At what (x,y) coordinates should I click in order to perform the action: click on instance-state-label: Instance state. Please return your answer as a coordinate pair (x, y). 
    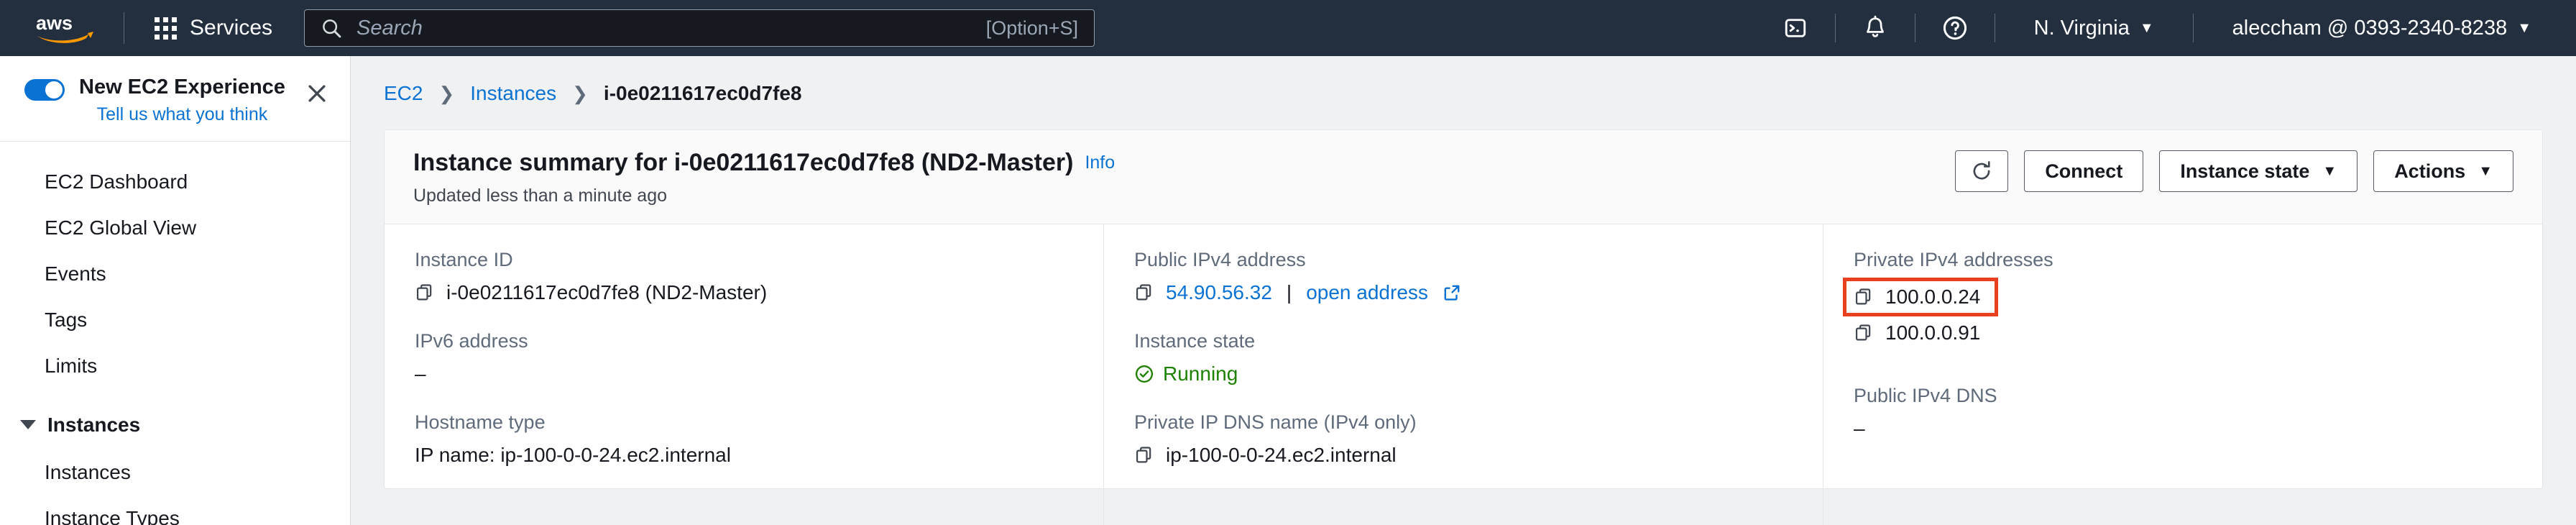
    Looking at the image, I should click on (2245, 171).